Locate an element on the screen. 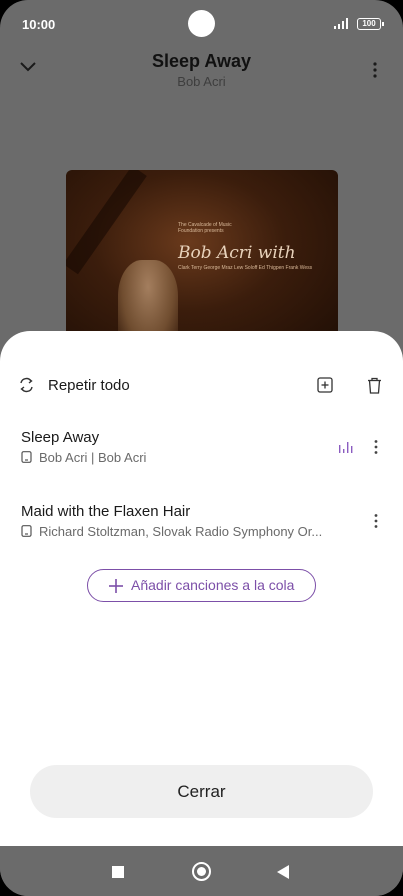 The image size is (403, 896). queue-header: Repetir todo is located at coordinates (201, 386).